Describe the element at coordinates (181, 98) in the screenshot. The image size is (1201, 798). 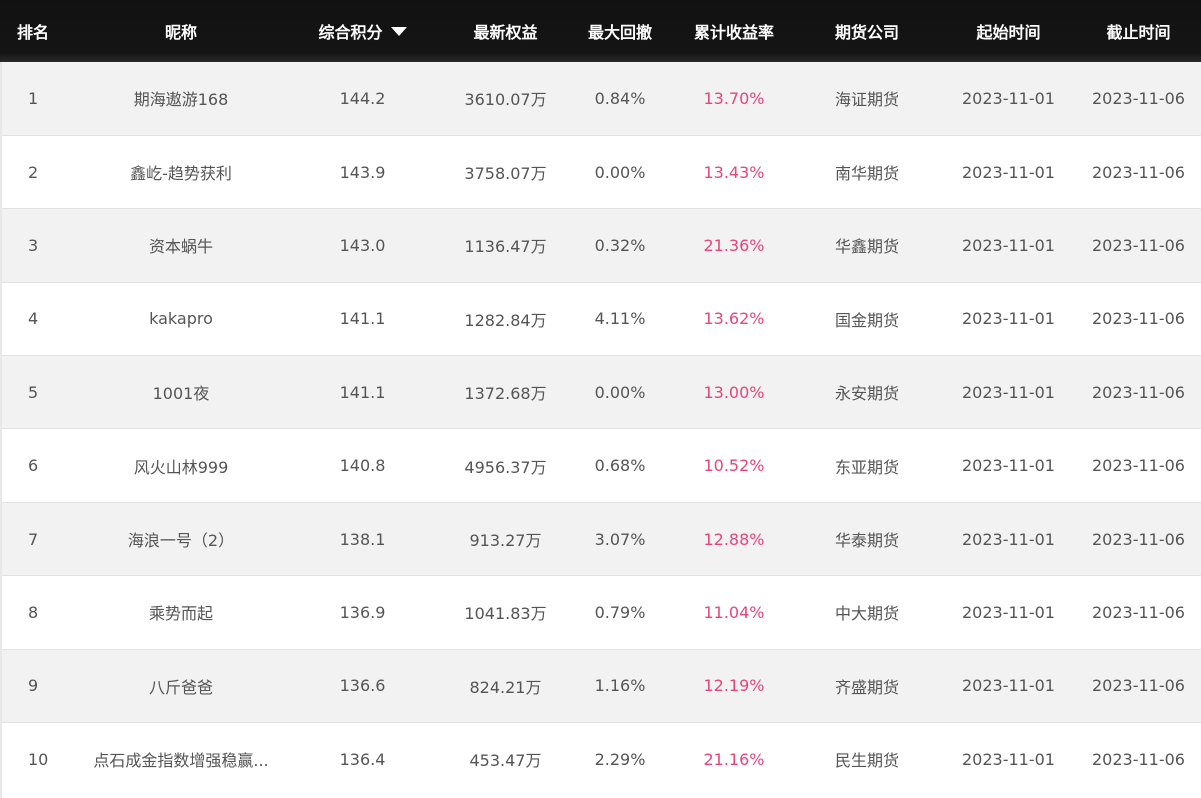
I see `cell-nickname: 期海遨游168` at that location.